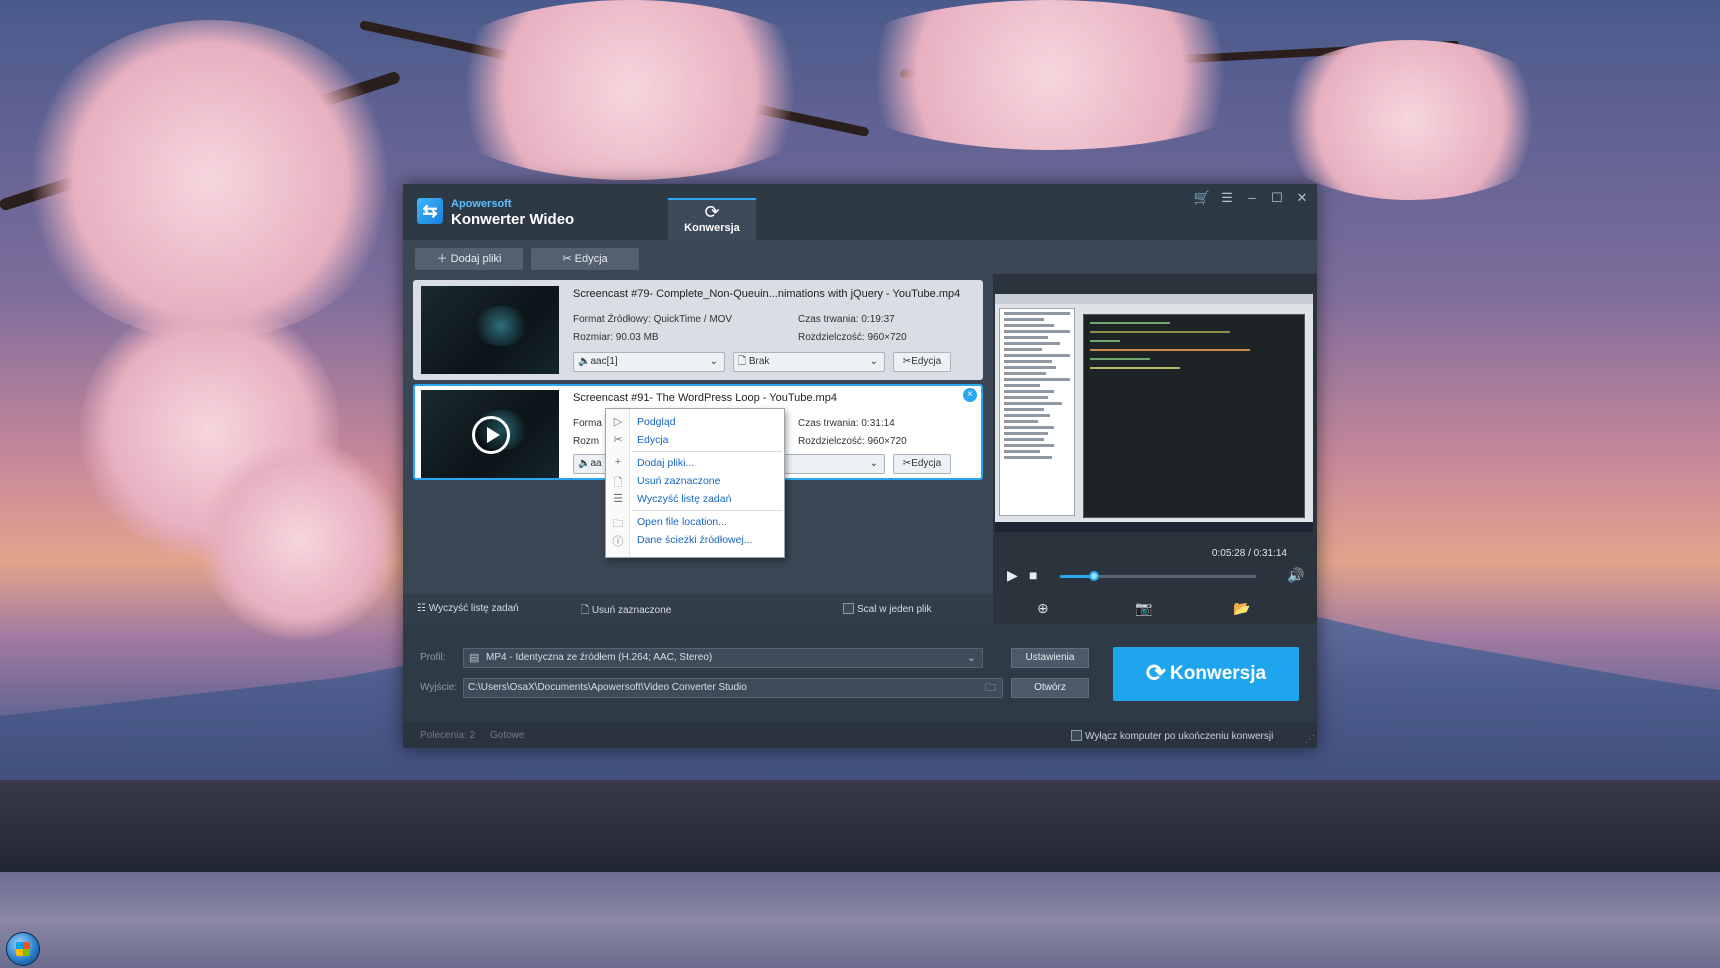  What do you see at coordinates (759, 361) in the screenshot?
I see `subtitle-value: Brak` at bounding box center [759, 361].